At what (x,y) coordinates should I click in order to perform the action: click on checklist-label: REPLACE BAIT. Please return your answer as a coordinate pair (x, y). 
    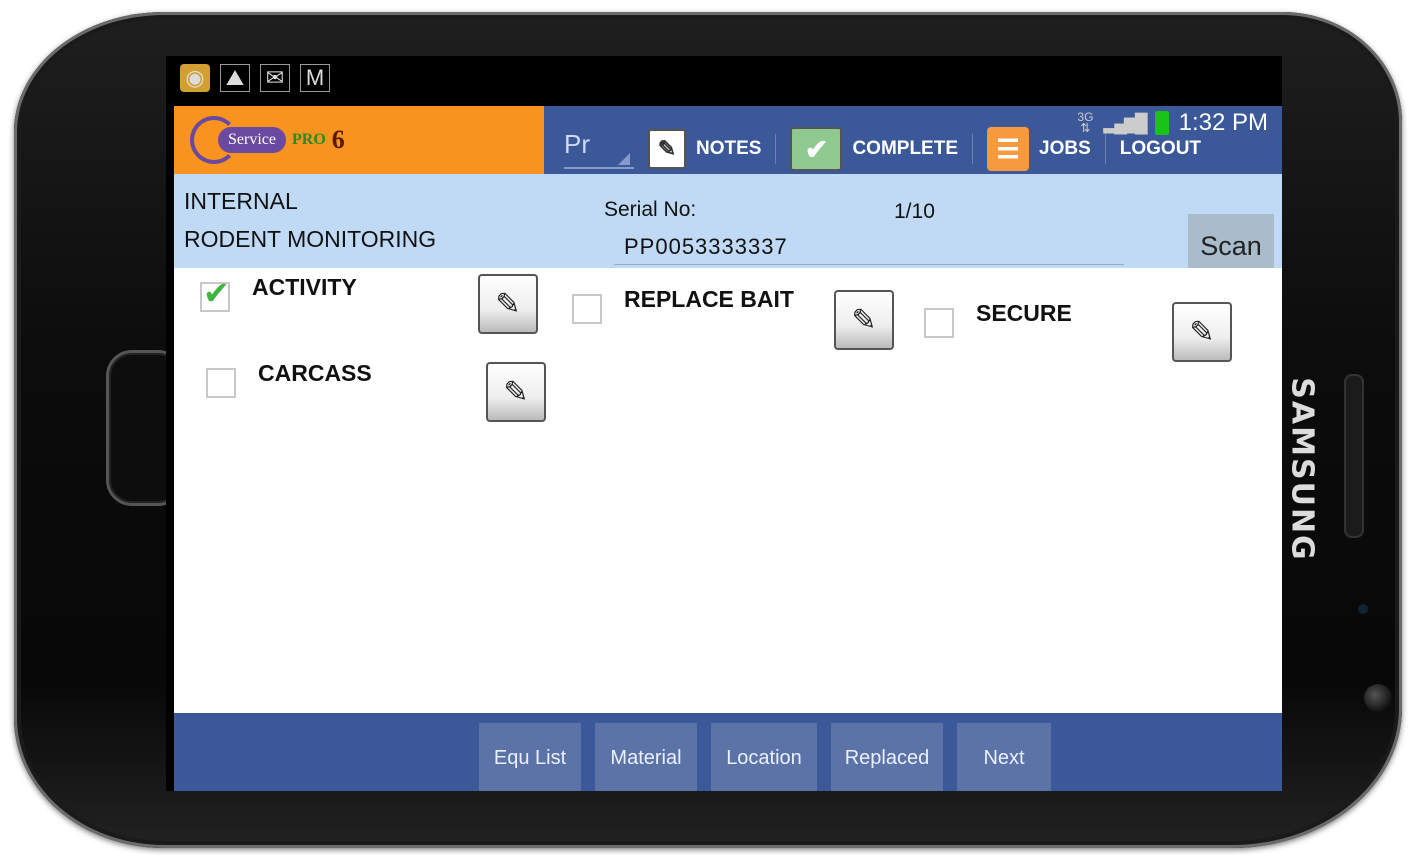
    Looking at the image, I should click on (709, 299).